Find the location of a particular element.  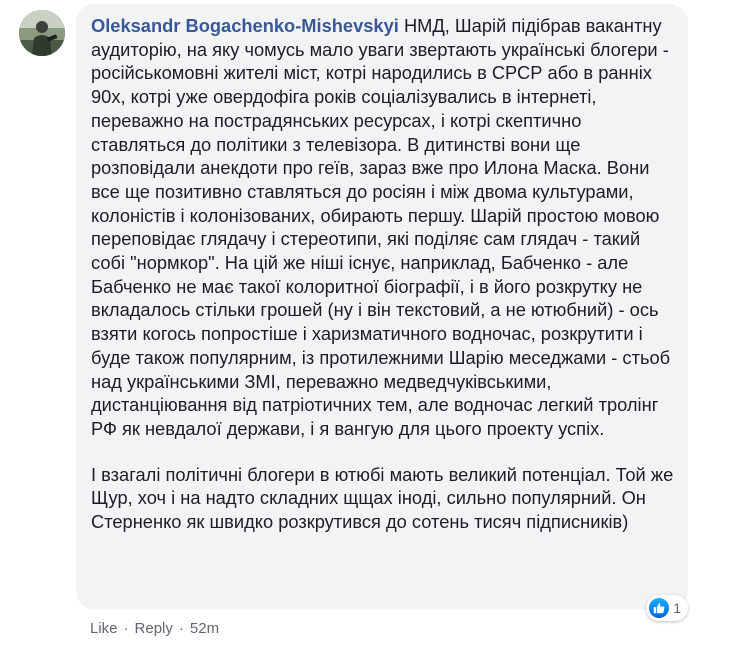

avatar-photo is located at coordinates (42, 33).